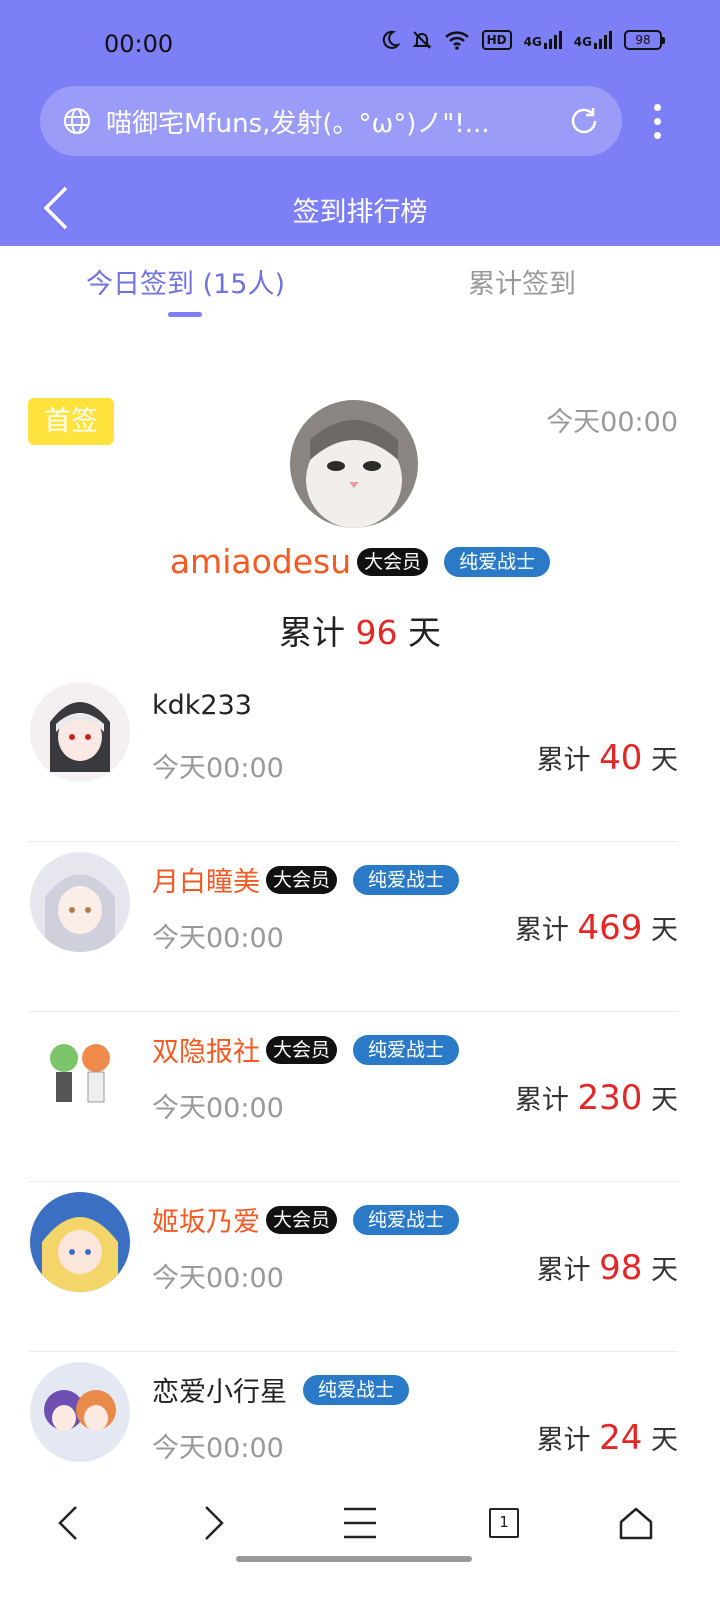  I want to click on hamburger-icon, so click(360, 1523).